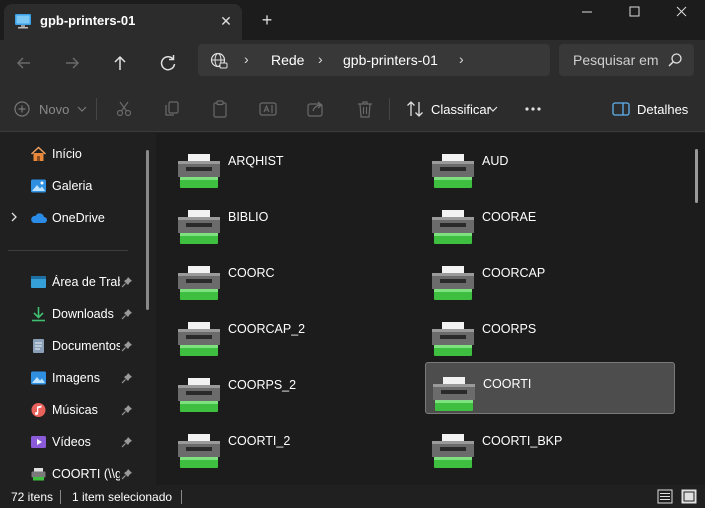 Image resolution: width=705 pixels, height=508 pixels. Describe the element at coordinates (587, 13) in the screenshot. I see `minimize-icon` at that location.